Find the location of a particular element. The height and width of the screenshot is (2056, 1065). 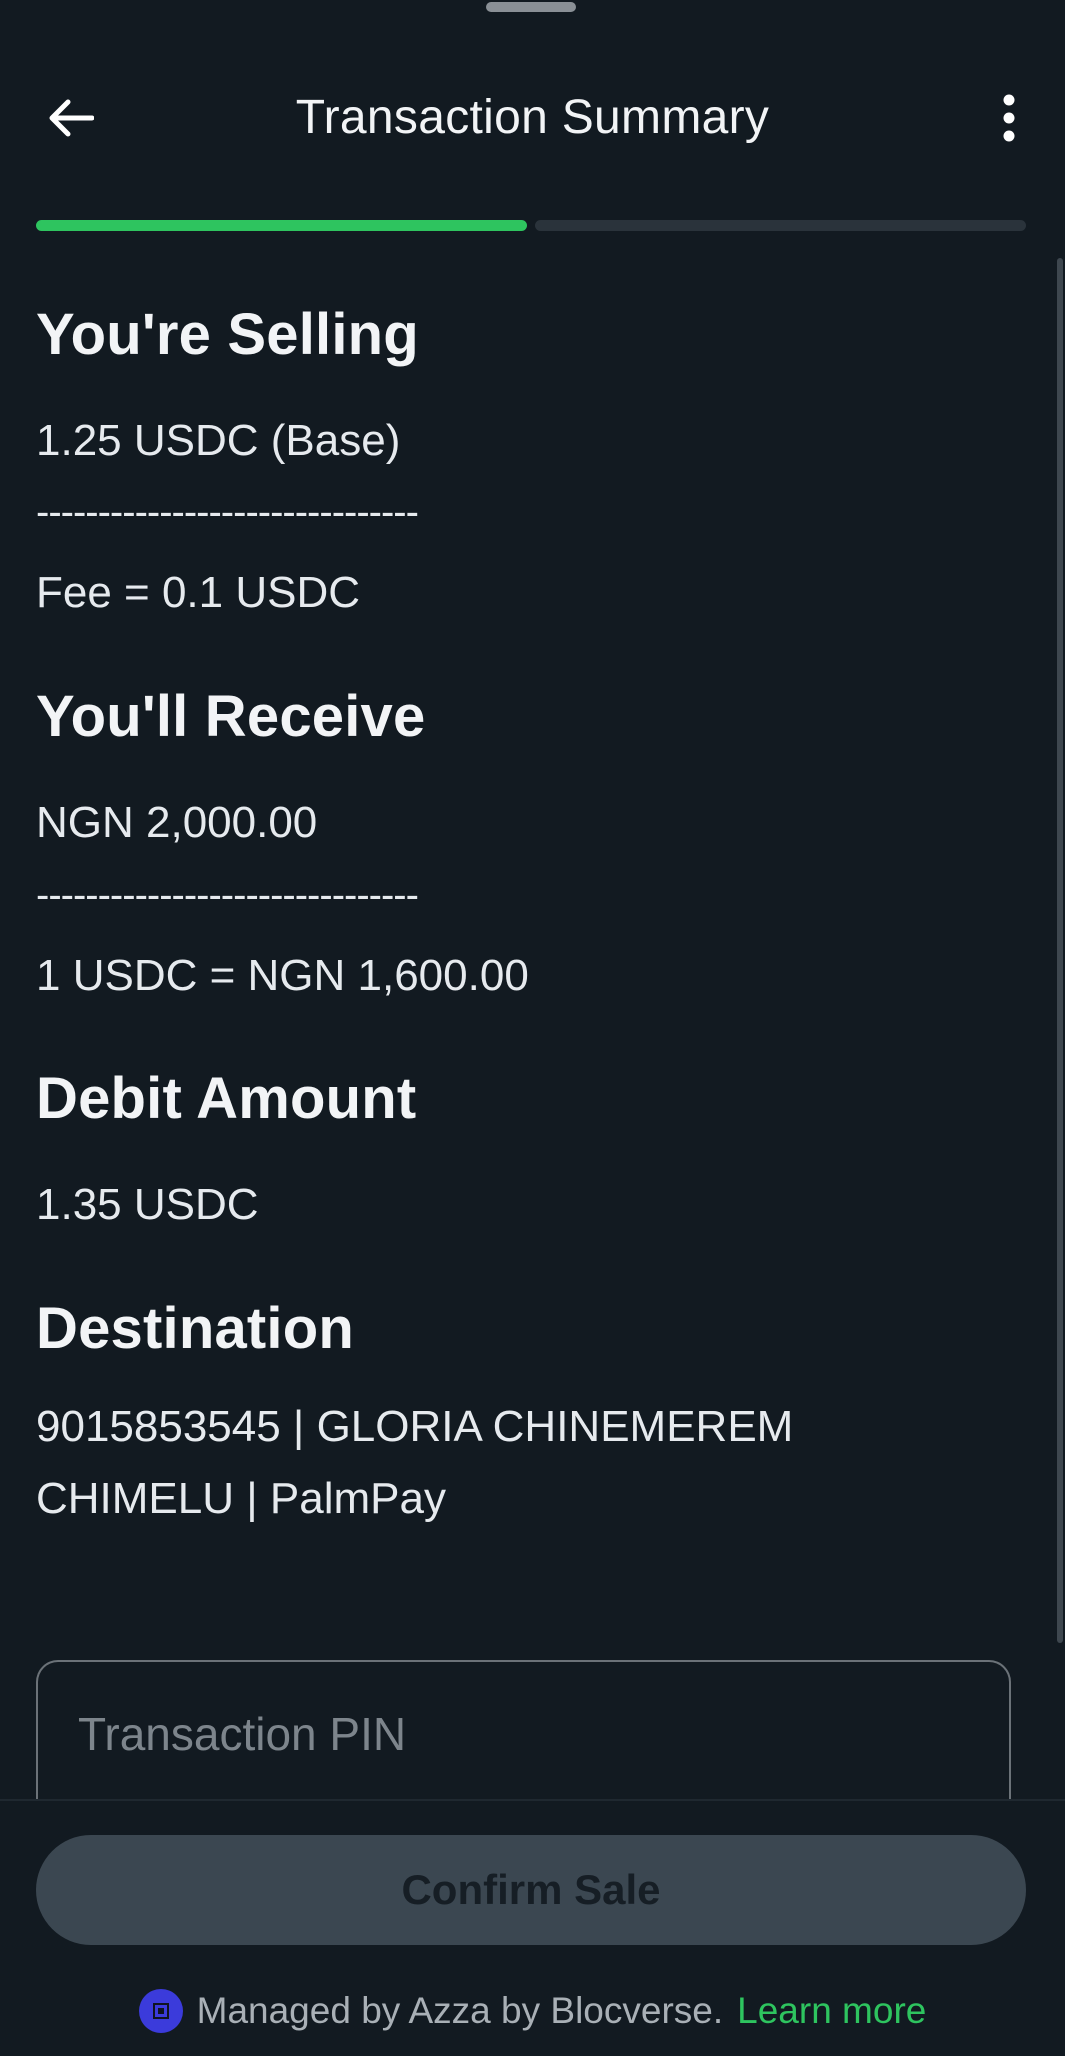

exchange-rate: 1 USDC = NGN 1,600.00 is located at coordinates (282, 975).